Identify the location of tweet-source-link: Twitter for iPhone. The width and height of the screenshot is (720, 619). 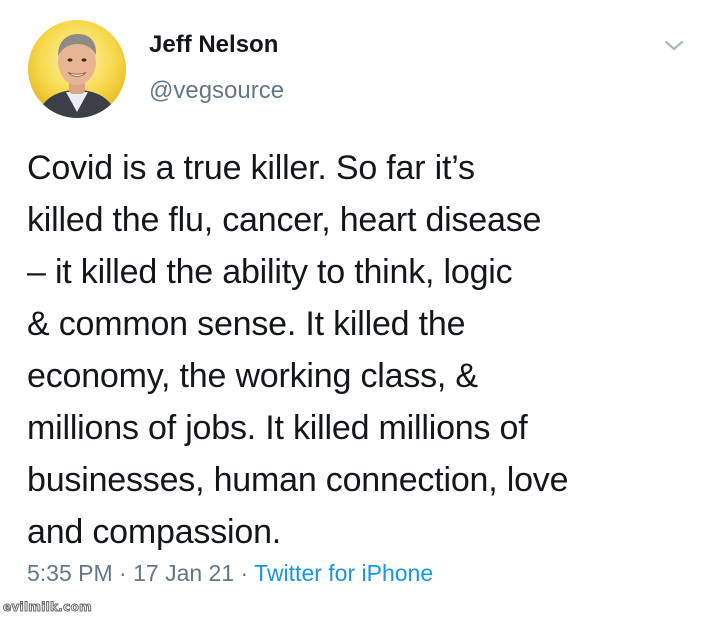
(343, 573).